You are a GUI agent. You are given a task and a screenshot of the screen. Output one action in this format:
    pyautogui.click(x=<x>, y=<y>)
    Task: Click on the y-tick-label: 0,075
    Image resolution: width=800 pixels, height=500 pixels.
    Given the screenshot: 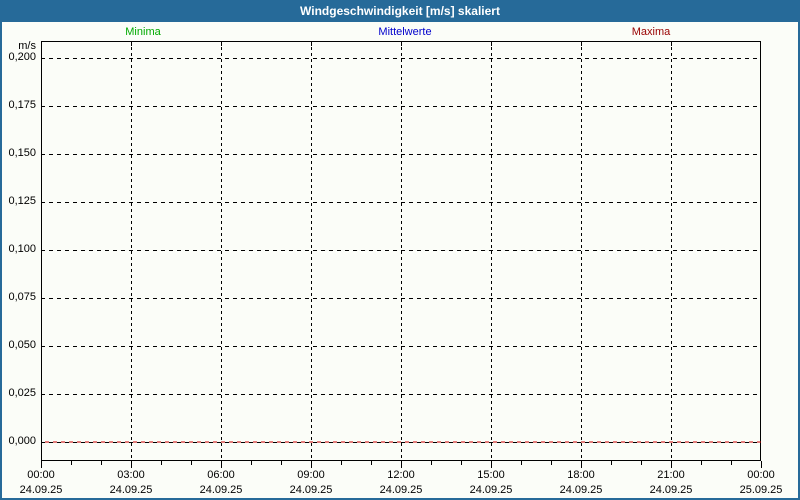 What is the action you would take?
    pyautogui.click(x=22, y=297)
    